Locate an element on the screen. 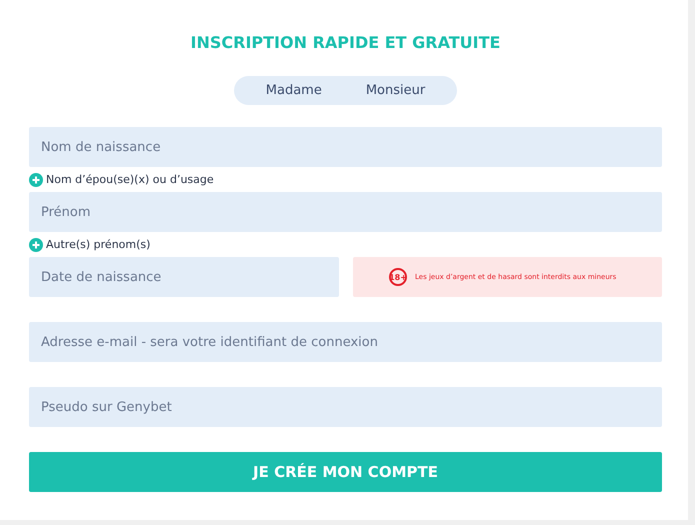  input-field: Pseudo sur Genybet is located at coordinates (345, 407).